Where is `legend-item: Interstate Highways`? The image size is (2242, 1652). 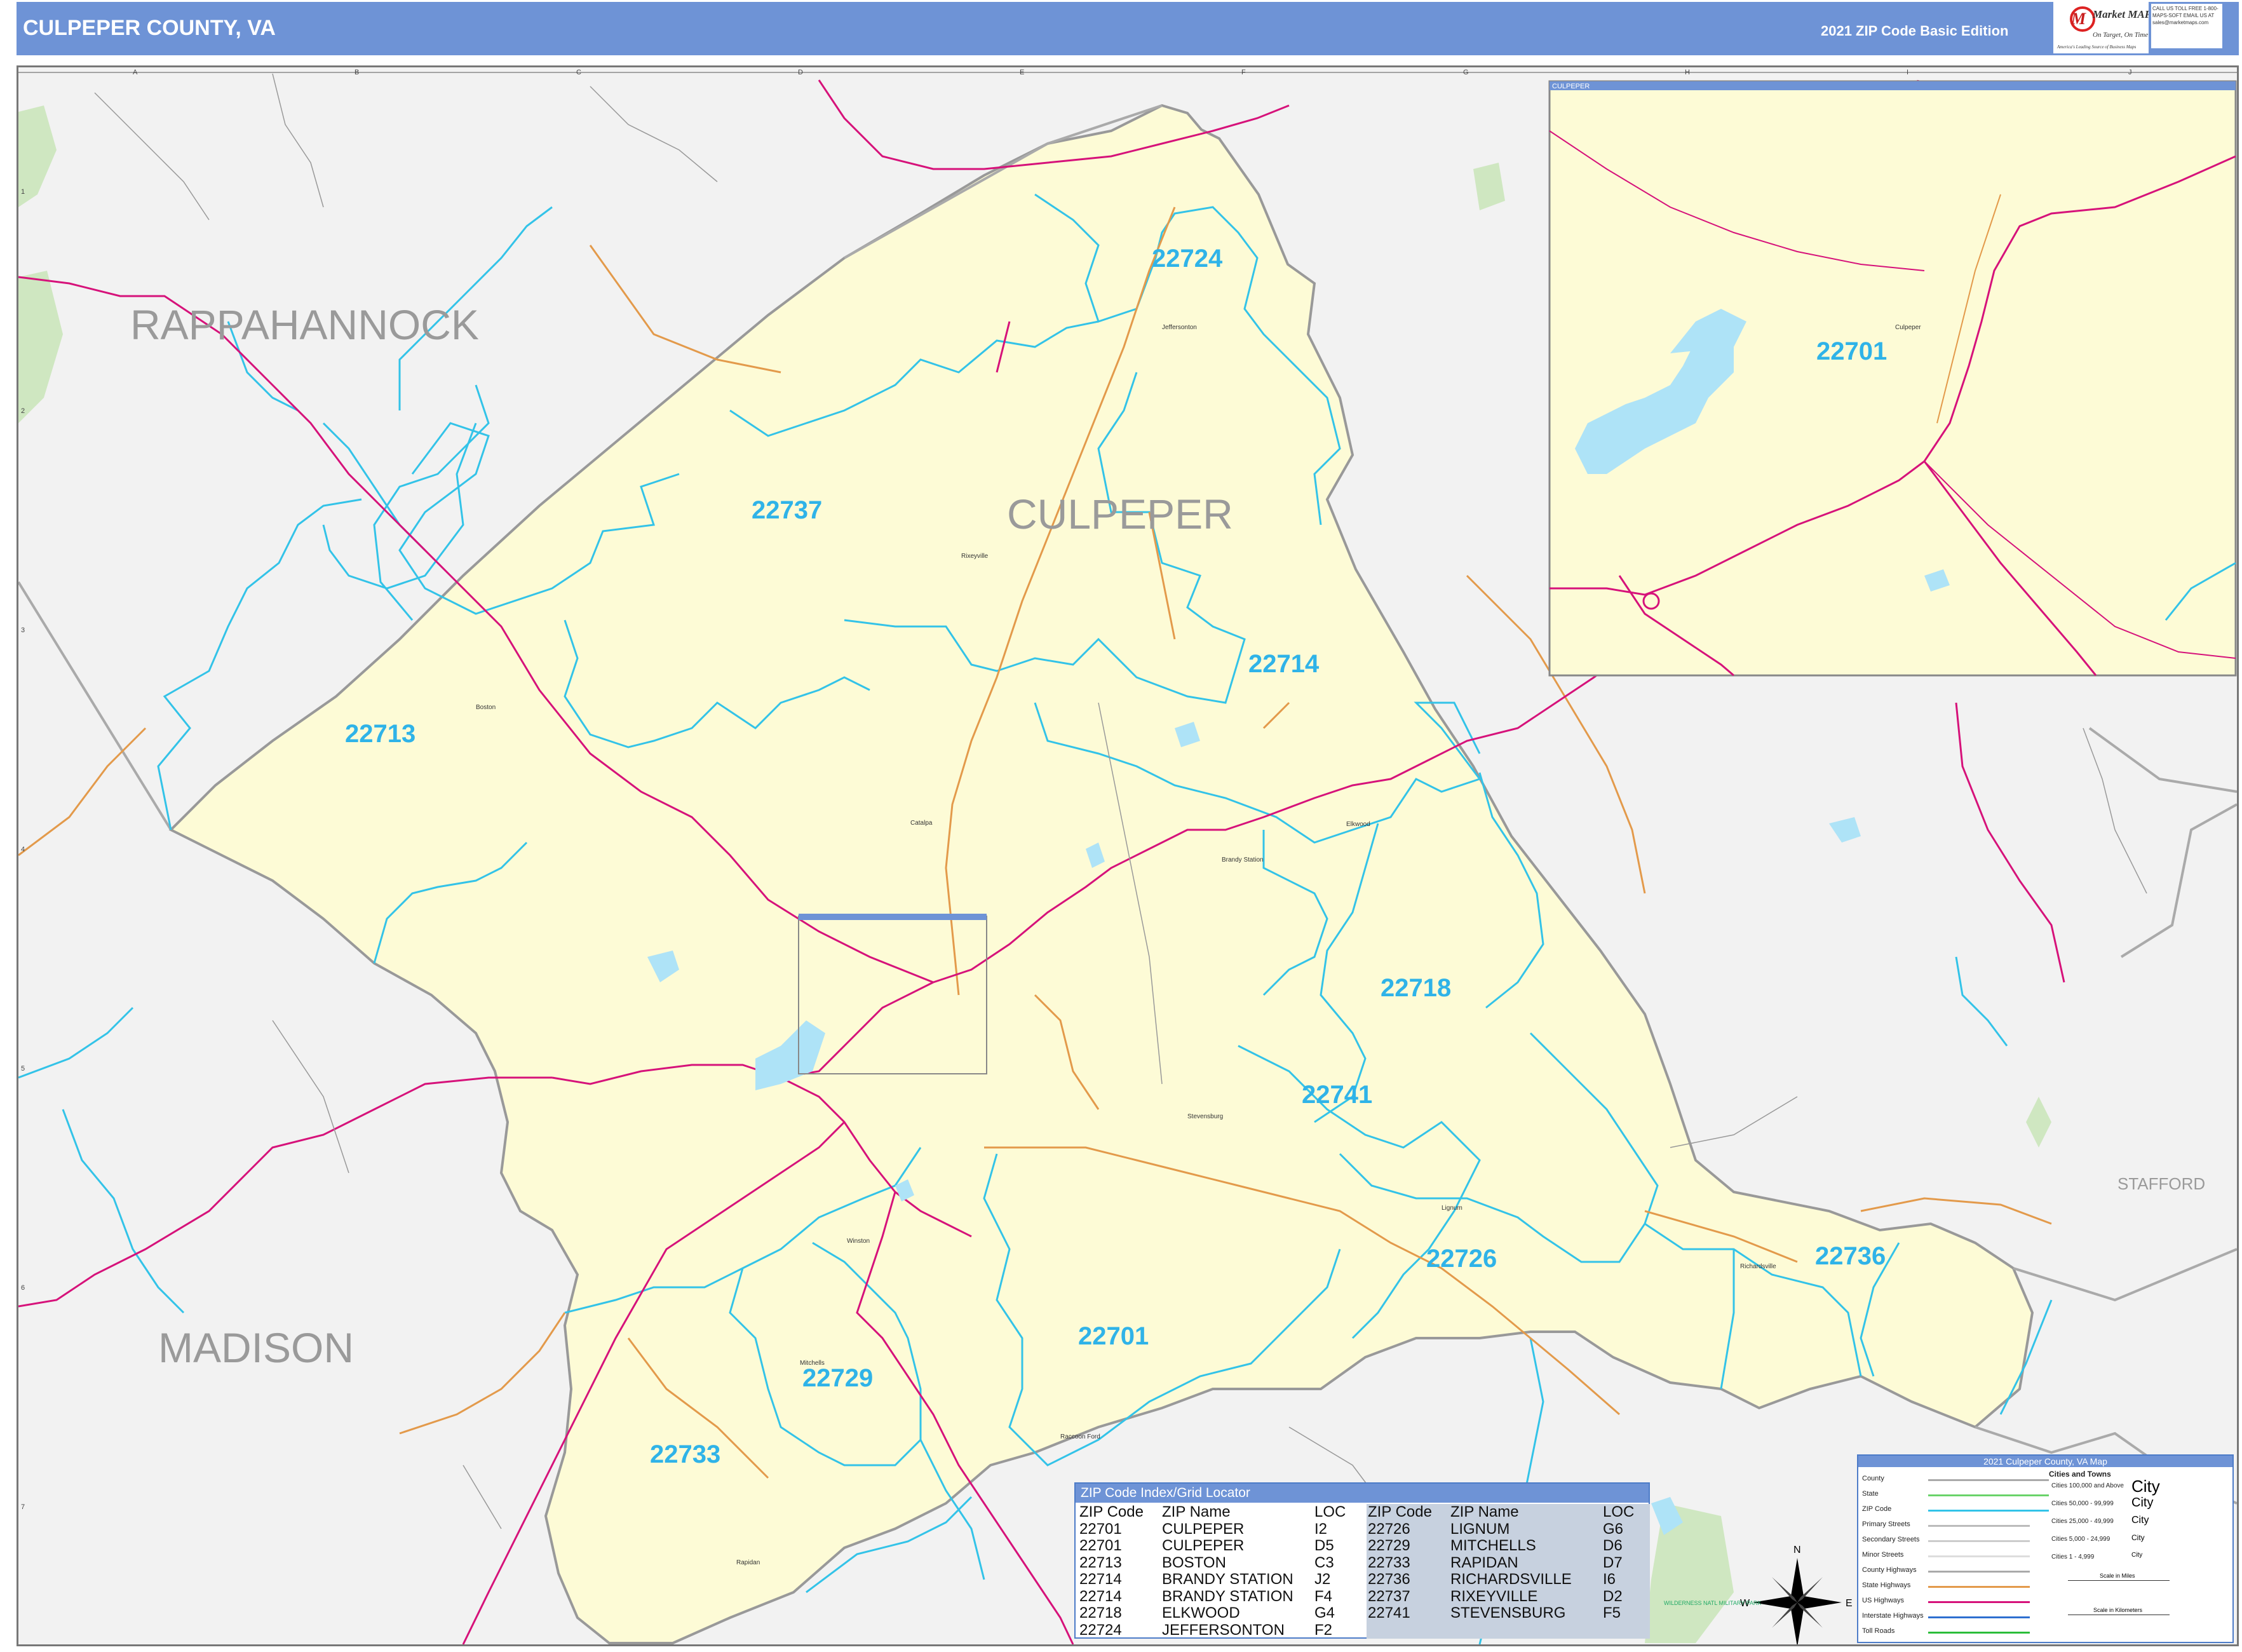 legend-item: Interstate Highways is located at coordinates (1893, 1616).